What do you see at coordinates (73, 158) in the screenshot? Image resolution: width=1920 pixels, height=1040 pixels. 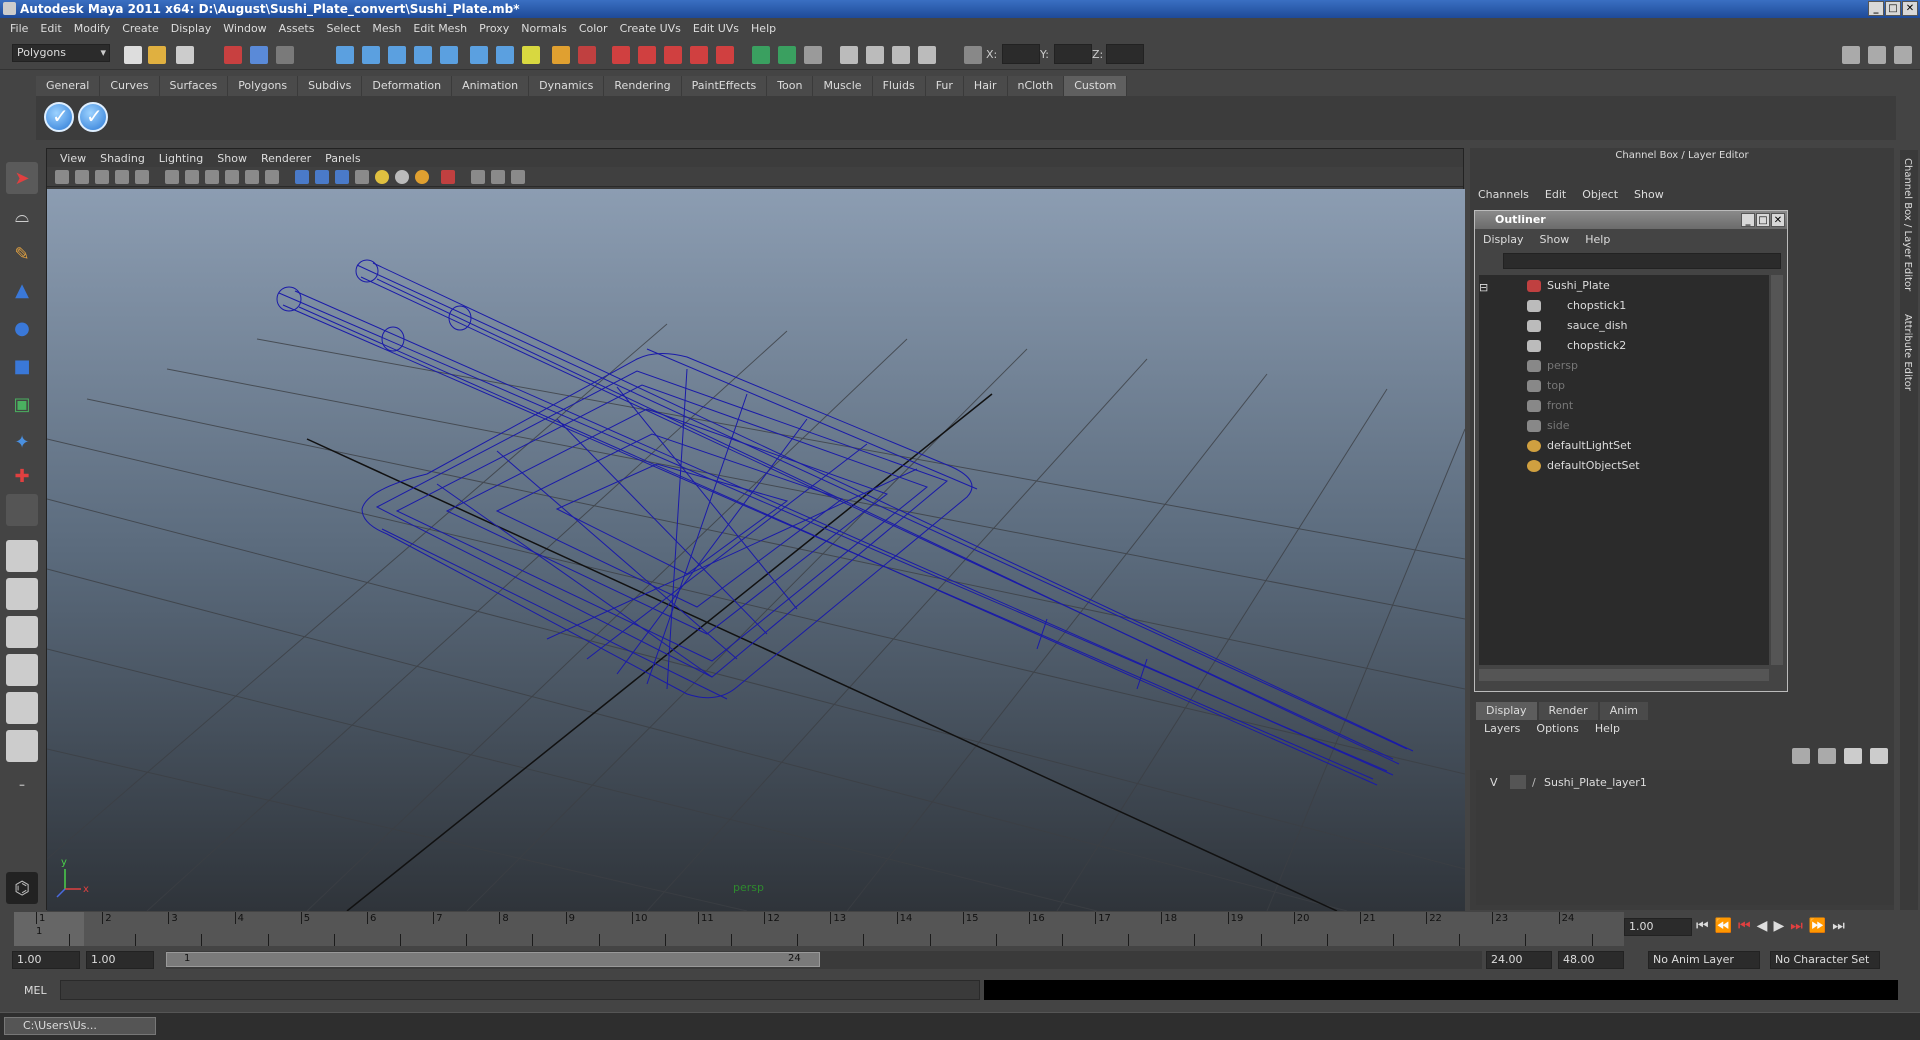 I see `viewport-menu-view: View` at bounding box center [73, 158].